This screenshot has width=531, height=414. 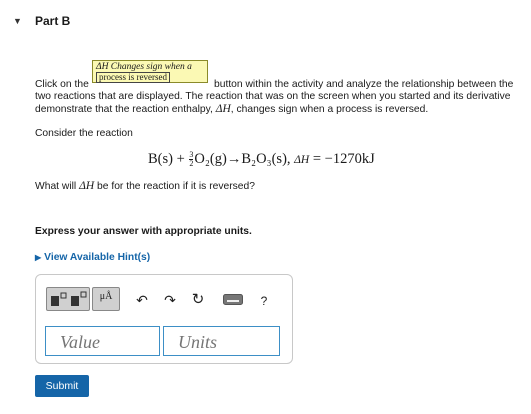 What do you see at coordinates (302, 160) in the screenshot?
I see `equation-dh-symbol: ΔH` at bounding box center [302, 160].